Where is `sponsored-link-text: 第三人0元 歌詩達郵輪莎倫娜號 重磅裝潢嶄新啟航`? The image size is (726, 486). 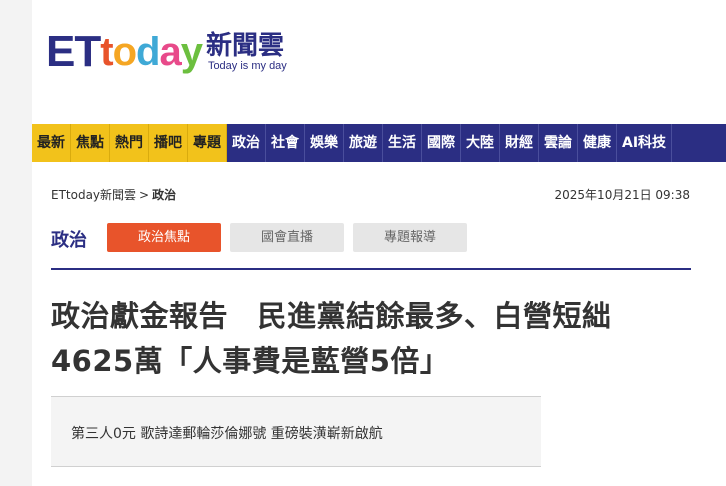
sponsored-link-text: 第三人0元 歌詩達郵輪莎倫娜號 重磅裝潢嶄新啟航 is located at coordinates (227, 433).